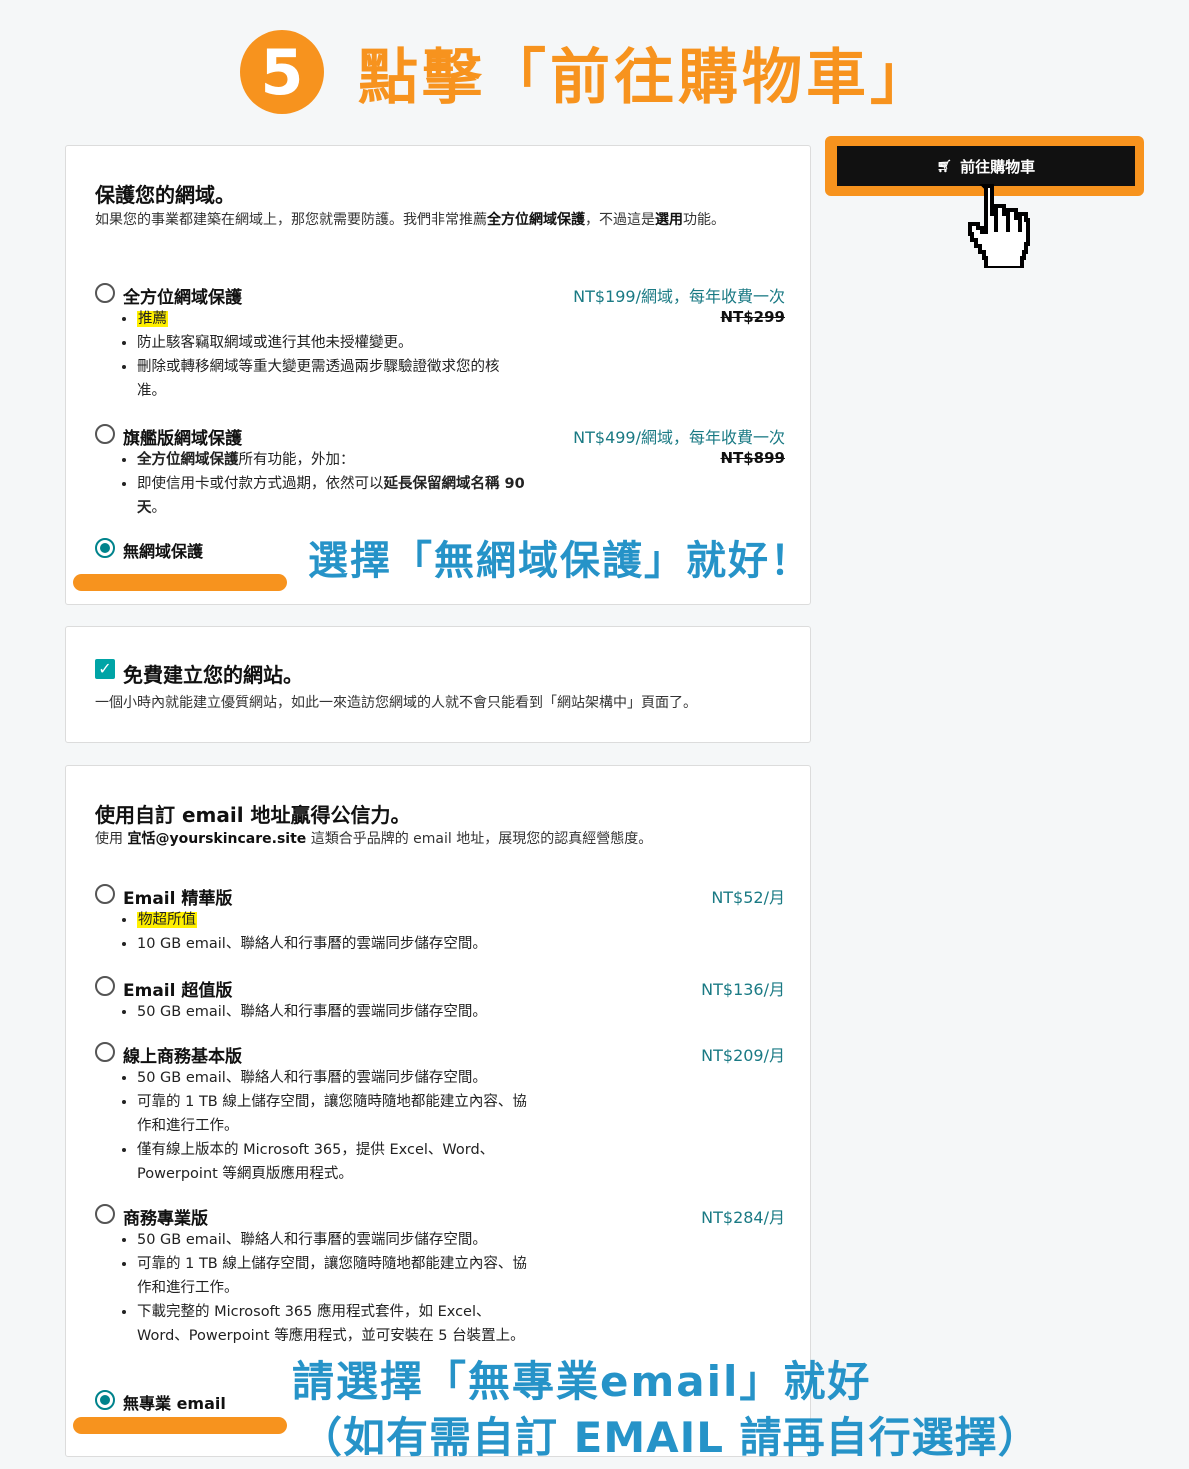  I want to click on email-address: 宜恬@yourskincare.site, so click(217, 839).